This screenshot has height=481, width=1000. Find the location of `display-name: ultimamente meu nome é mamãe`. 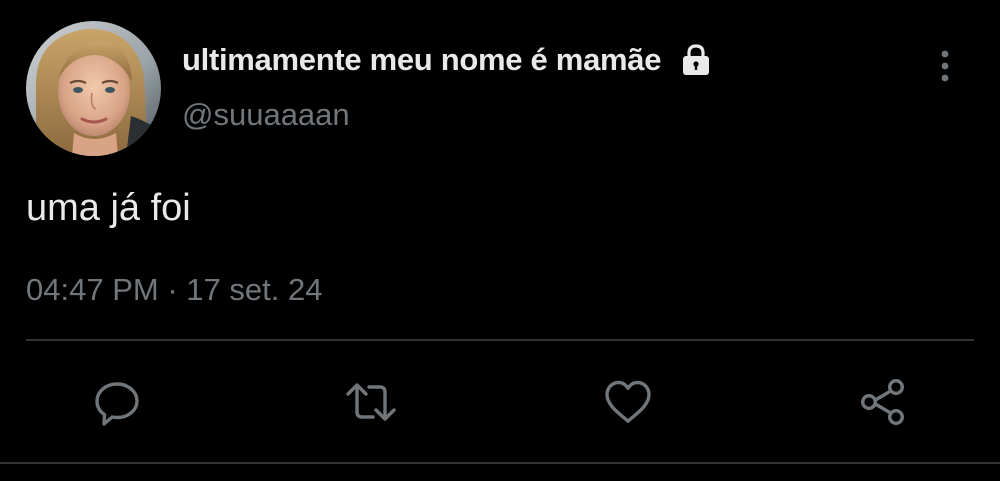

display-name: ultimamente meu nome é mamãe is located at coordinates (421, 60).